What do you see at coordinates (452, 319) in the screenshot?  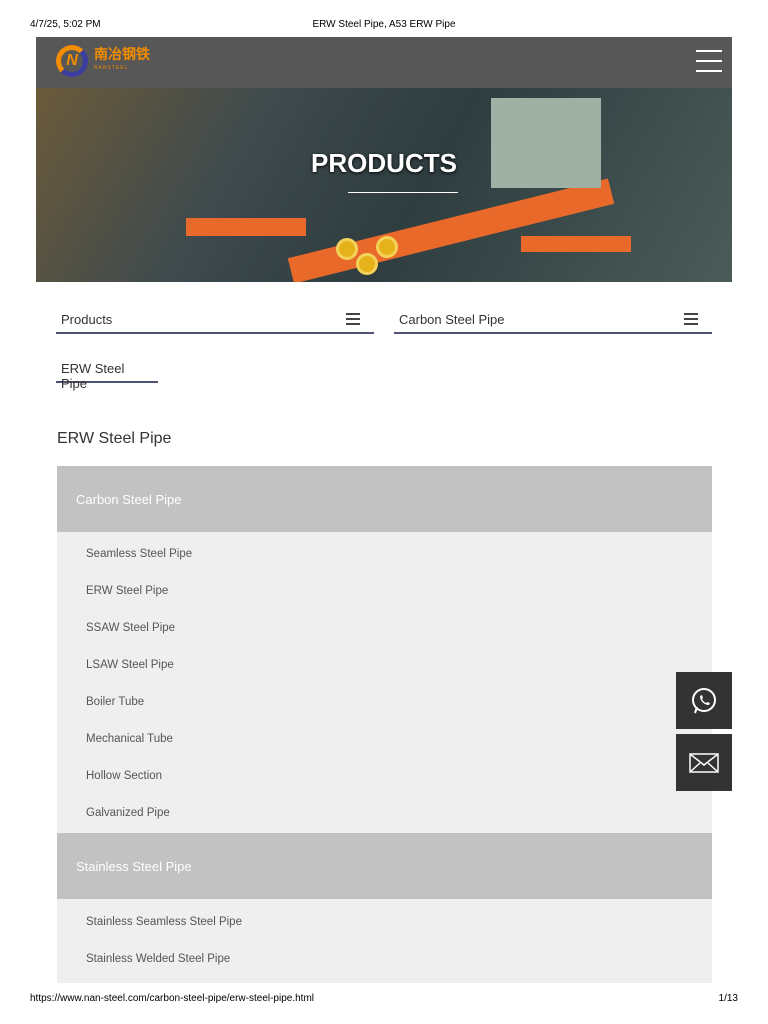 I see `select-label: Carbon Steel Pipe` at bounding box center [452, 319].